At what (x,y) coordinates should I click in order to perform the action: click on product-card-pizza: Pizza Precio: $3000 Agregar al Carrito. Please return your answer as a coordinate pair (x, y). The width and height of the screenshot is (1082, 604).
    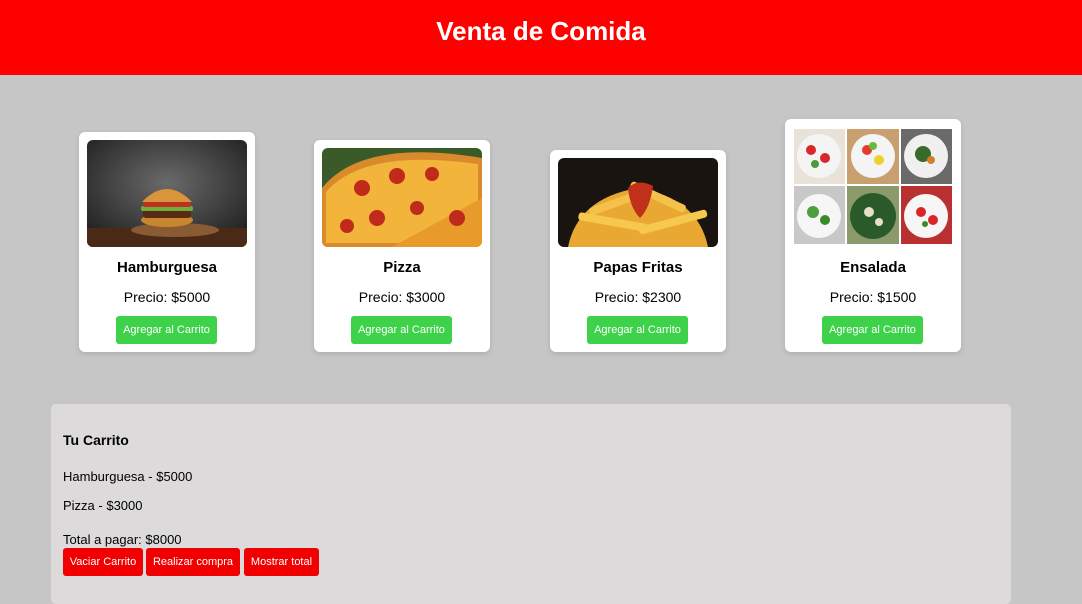
    Looking at the image, I should click on (402, 246).